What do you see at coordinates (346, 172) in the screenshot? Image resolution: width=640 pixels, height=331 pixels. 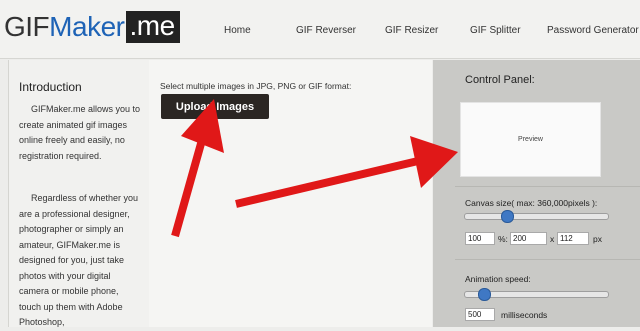 I see `arrow-to-preview-icon` at bounding box center [346, 172].